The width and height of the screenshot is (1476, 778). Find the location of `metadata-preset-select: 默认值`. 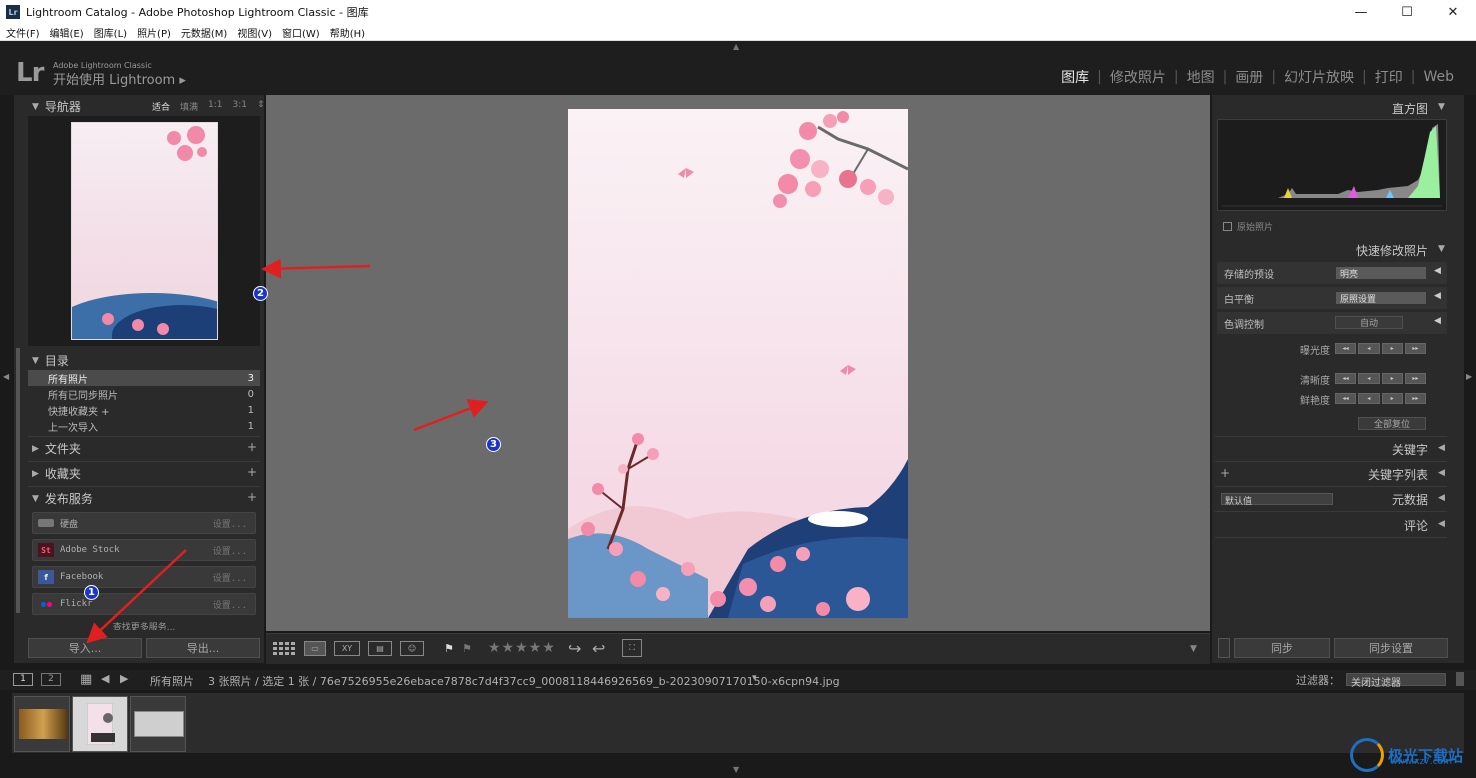

metadata-preset-select: 默认值 is located at coordinates (1277, 500).